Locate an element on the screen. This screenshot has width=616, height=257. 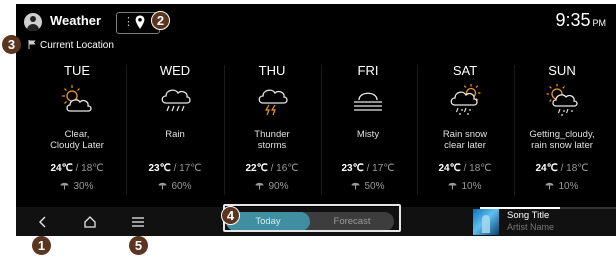
sun-rain-snow-icon is located at coordinates (465, 99).